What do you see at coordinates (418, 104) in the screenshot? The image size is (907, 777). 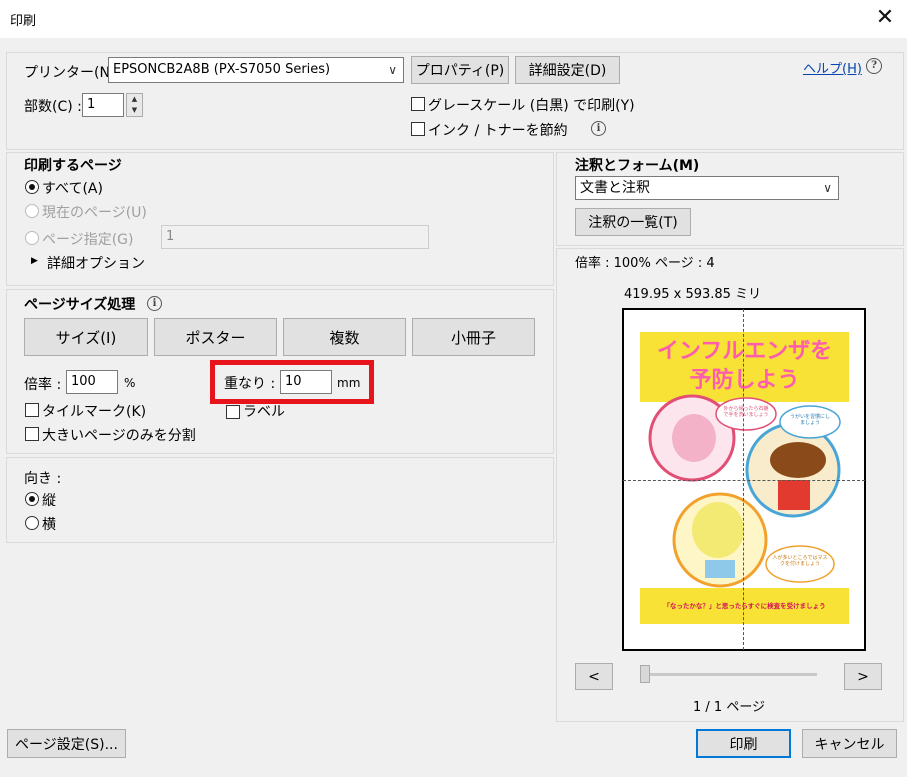 I see `grayscale-checkbox` at bounding box center [418, 104].